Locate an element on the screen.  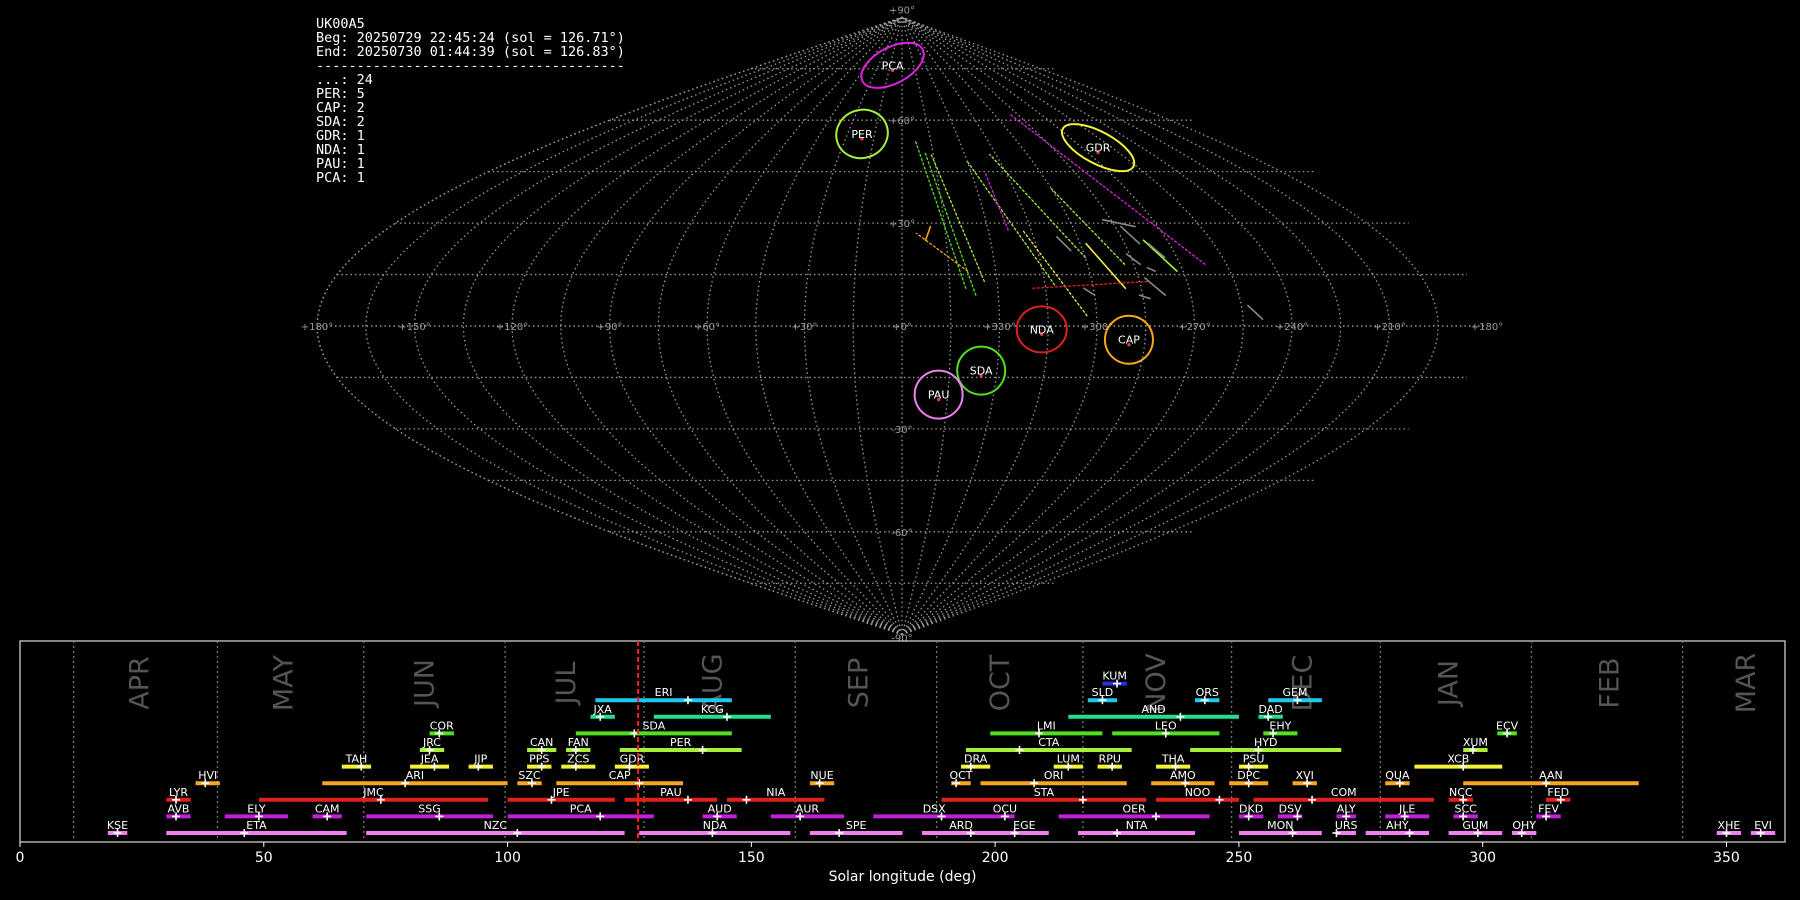
month-label: APR is located at coordinates (139, 683).